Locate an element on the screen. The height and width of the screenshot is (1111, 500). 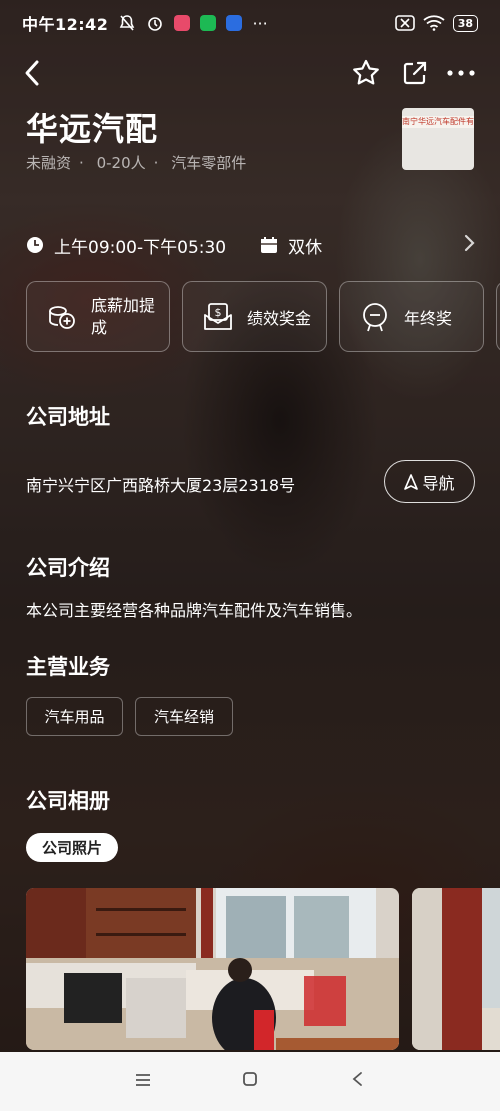
wifi-icon is located at coordinates (434, 23).